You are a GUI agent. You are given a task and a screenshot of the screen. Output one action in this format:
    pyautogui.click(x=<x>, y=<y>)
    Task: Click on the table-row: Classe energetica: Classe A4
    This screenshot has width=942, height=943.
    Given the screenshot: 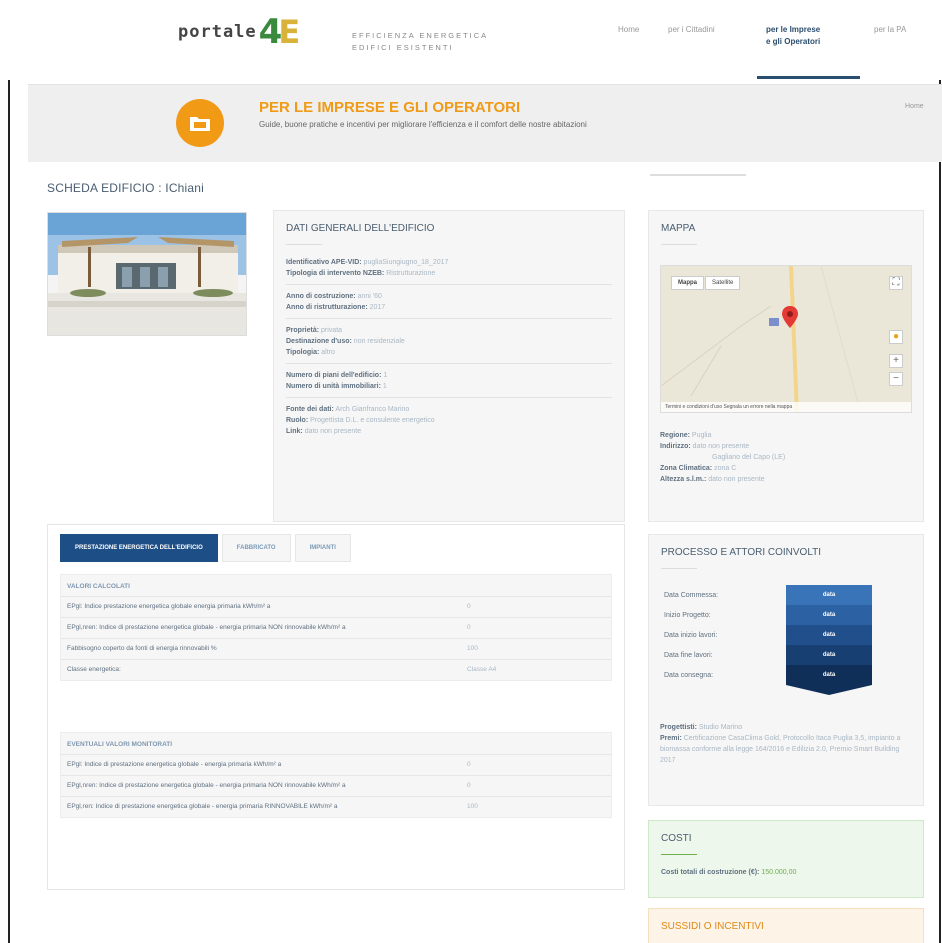 What is the action you would take?
    pyautogui.click(x=336, y=670)
    